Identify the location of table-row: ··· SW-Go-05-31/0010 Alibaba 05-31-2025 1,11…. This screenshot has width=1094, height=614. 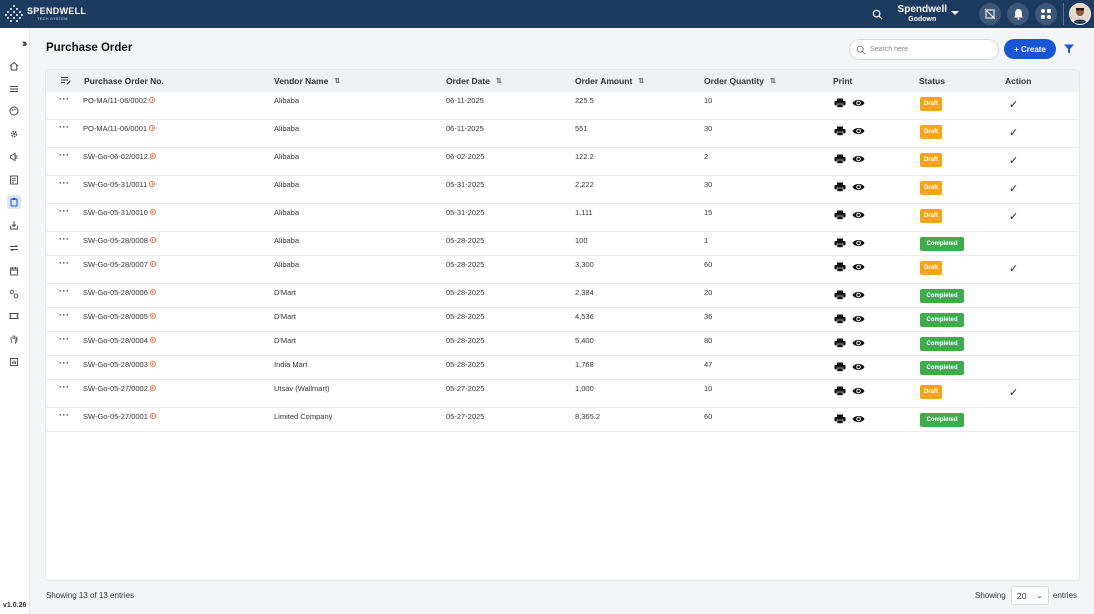
(562, 218).